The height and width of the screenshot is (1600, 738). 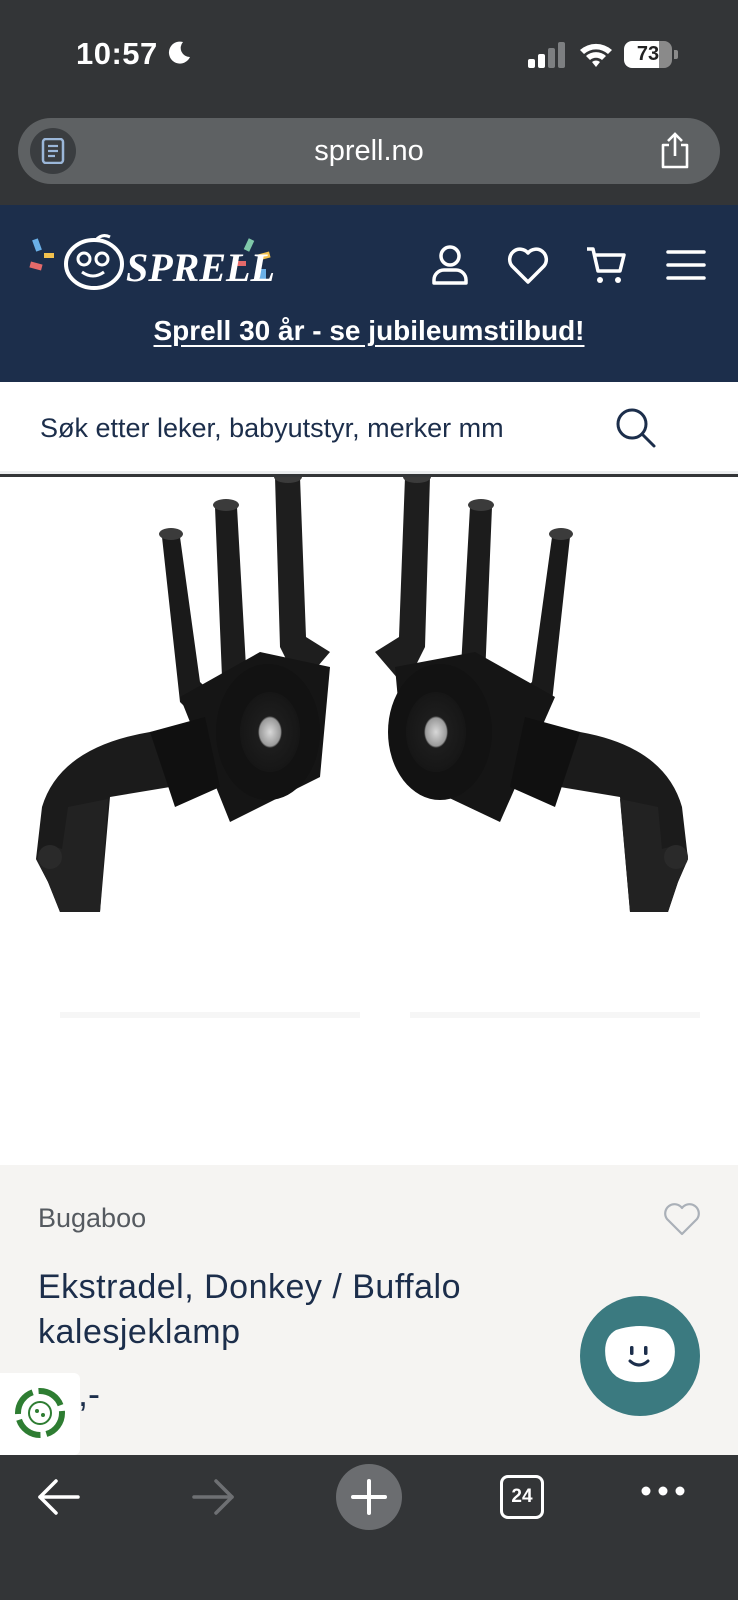 What do you see at coordinates (369, 55) in the screenshot?
I see `status-bar: 10:57 73` at bounding box center [369, 55].